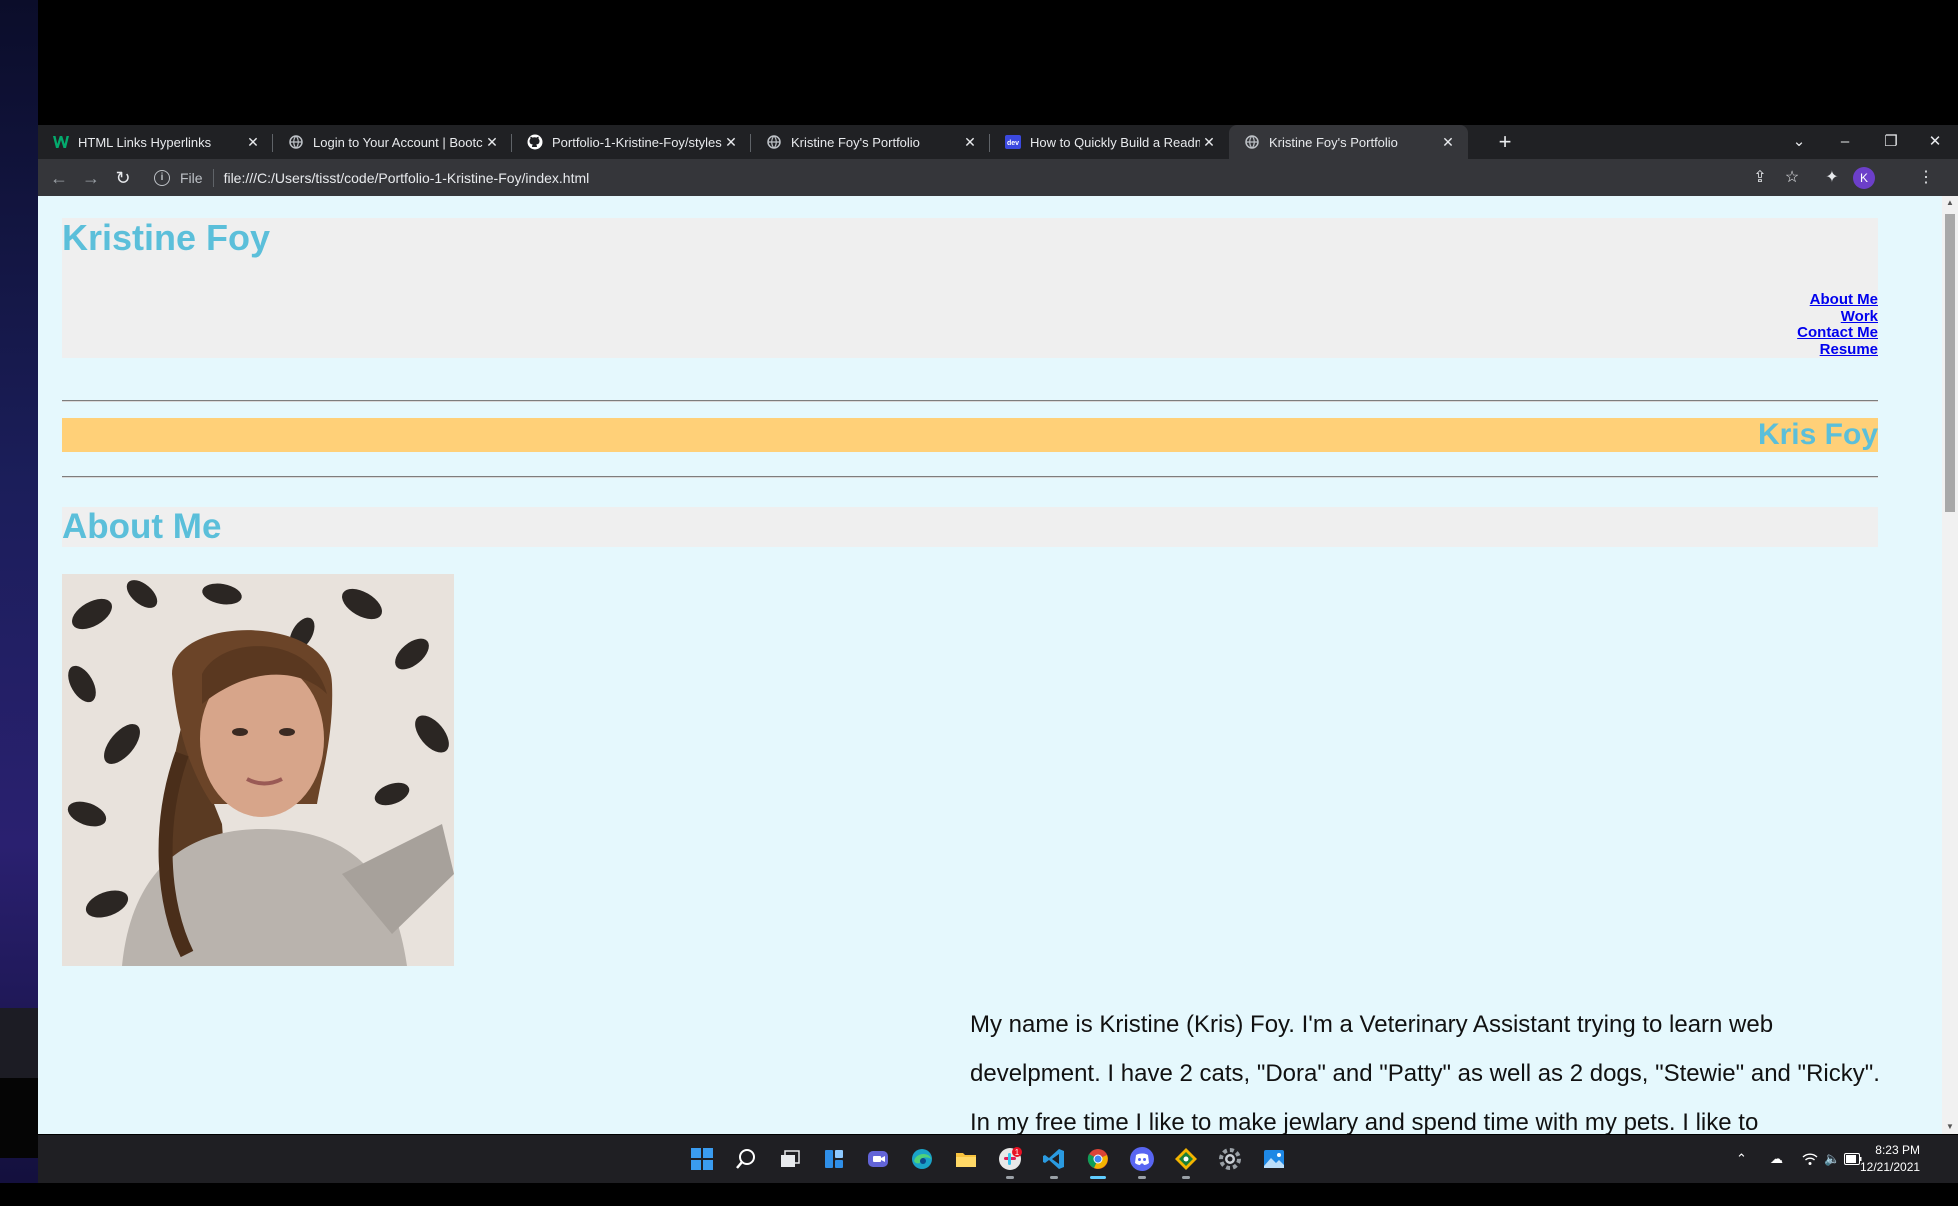 This screenshot has width=1958, height=1206. What do you see at coordinates (979, 1194) in the screenshot?
I see `screen-bottom-edge` at bounding box center [979, 1194].